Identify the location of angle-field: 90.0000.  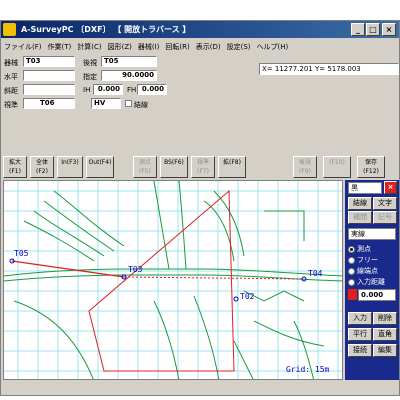
(129, 75).